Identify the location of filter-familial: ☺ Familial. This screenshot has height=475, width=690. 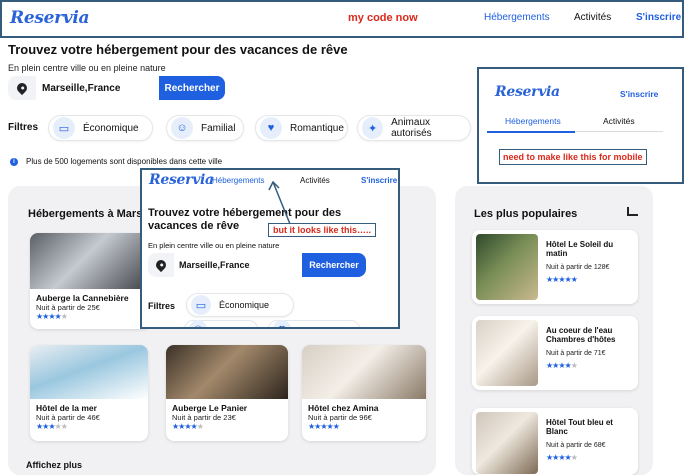
(205, 128).